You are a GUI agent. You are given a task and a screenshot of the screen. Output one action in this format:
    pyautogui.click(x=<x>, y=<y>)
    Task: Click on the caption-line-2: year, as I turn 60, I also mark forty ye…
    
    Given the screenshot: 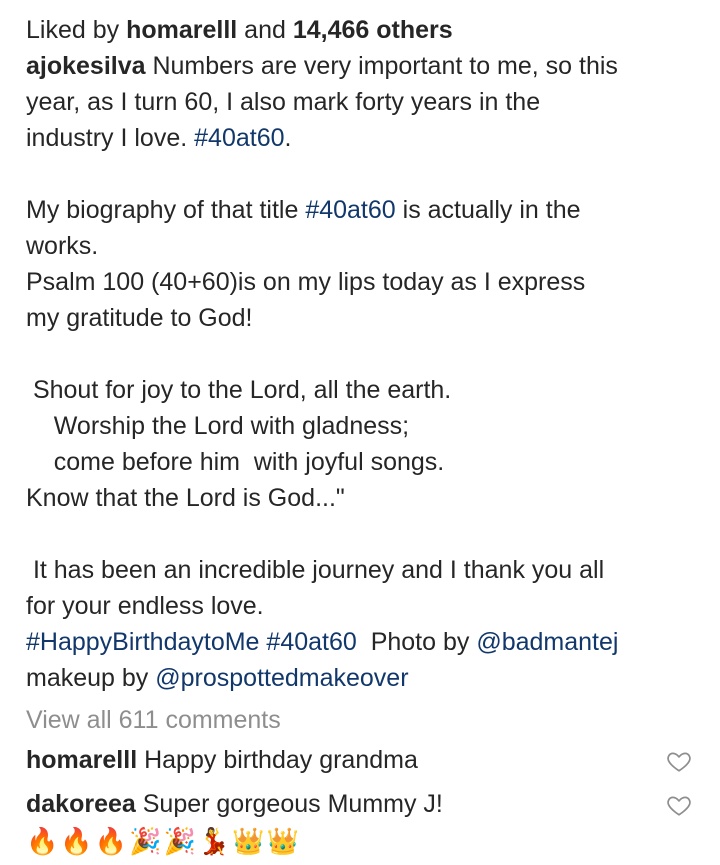 What is the action you would take?
    pyautogui.click(x=283, y=102)
    